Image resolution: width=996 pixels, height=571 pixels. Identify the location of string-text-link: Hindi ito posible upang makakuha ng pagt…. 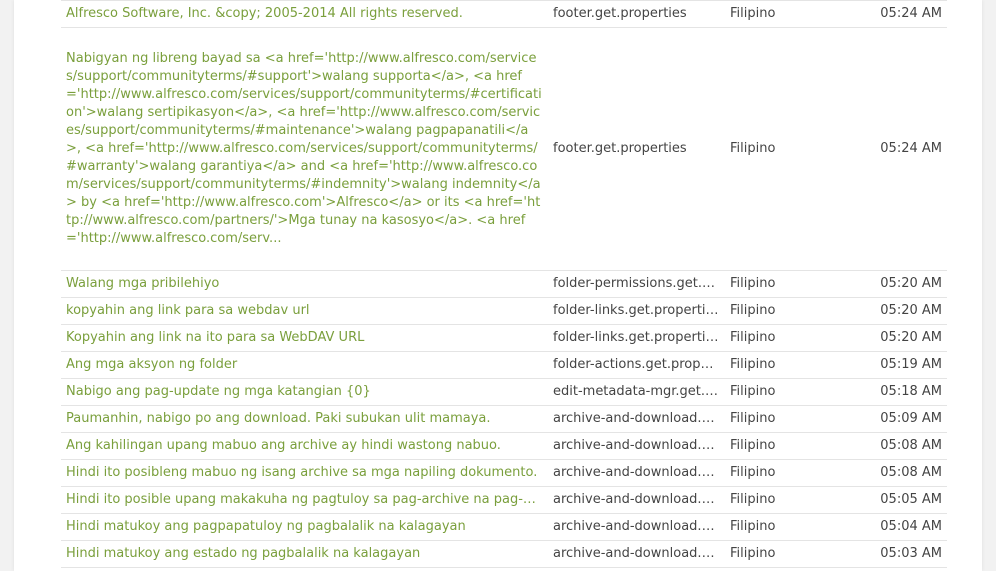
(307, 499).